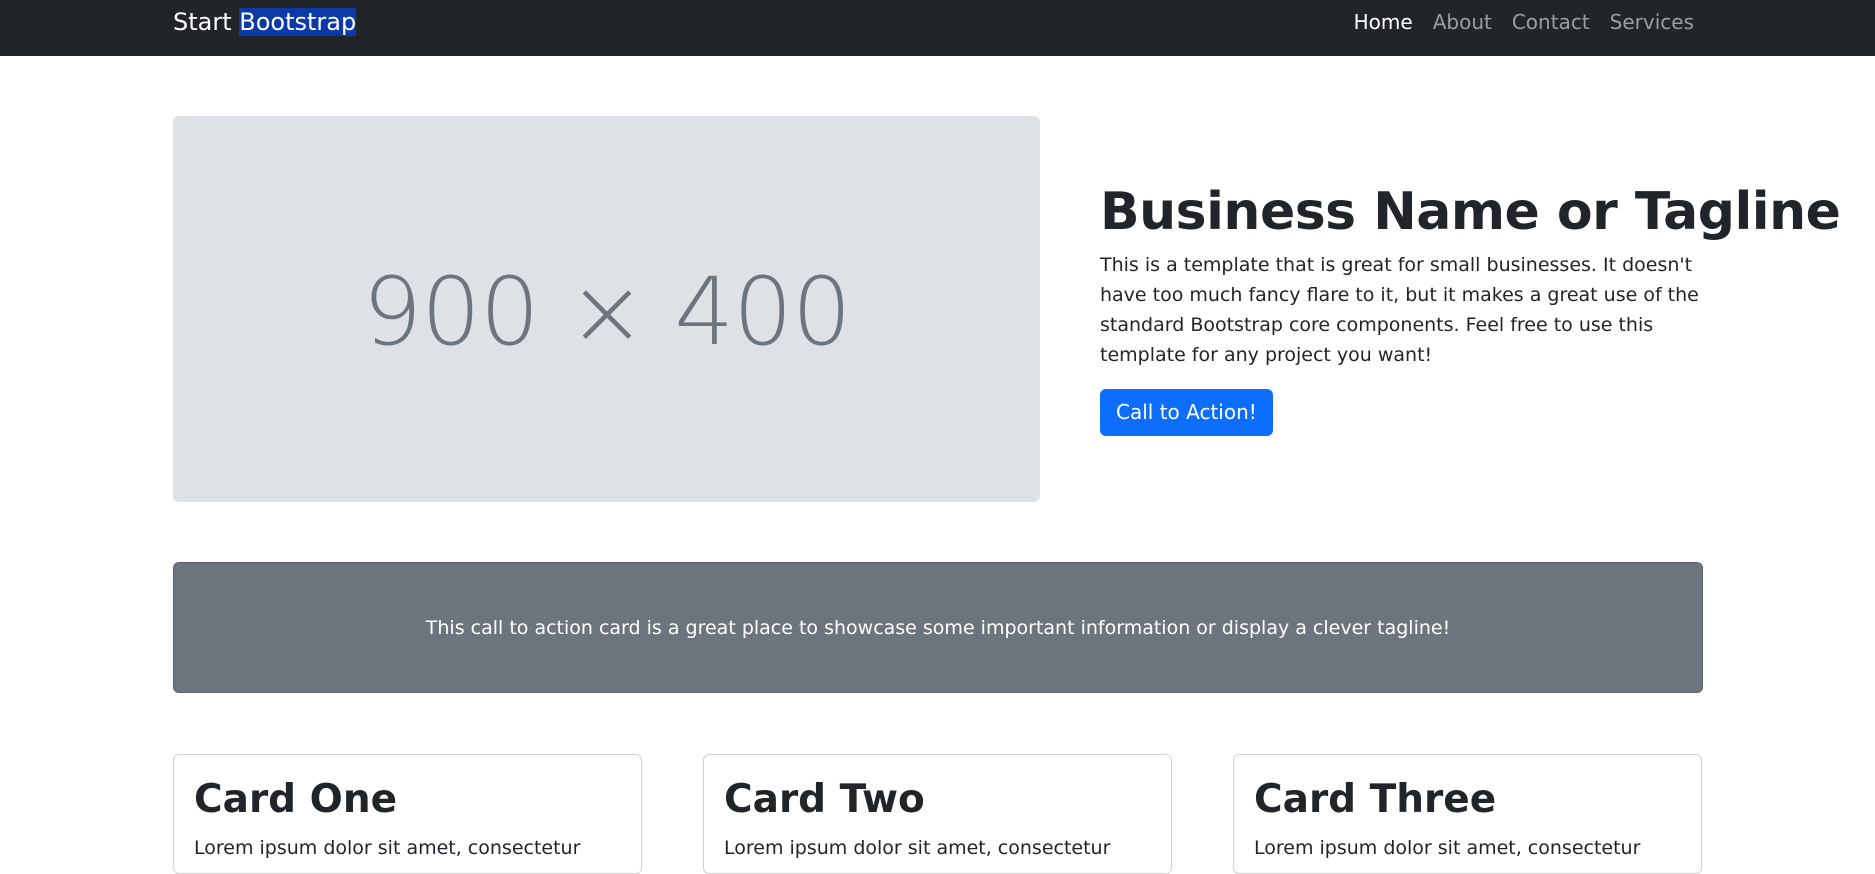  Describe the element at coordinates (1383, 22) in the screenshot. I see `nav-link-home: Home` at that location.